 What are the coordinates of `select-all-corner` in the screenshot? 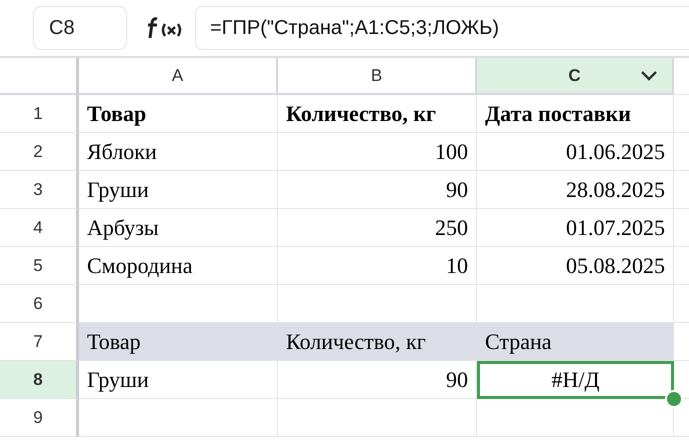 It's located at (39, 76).